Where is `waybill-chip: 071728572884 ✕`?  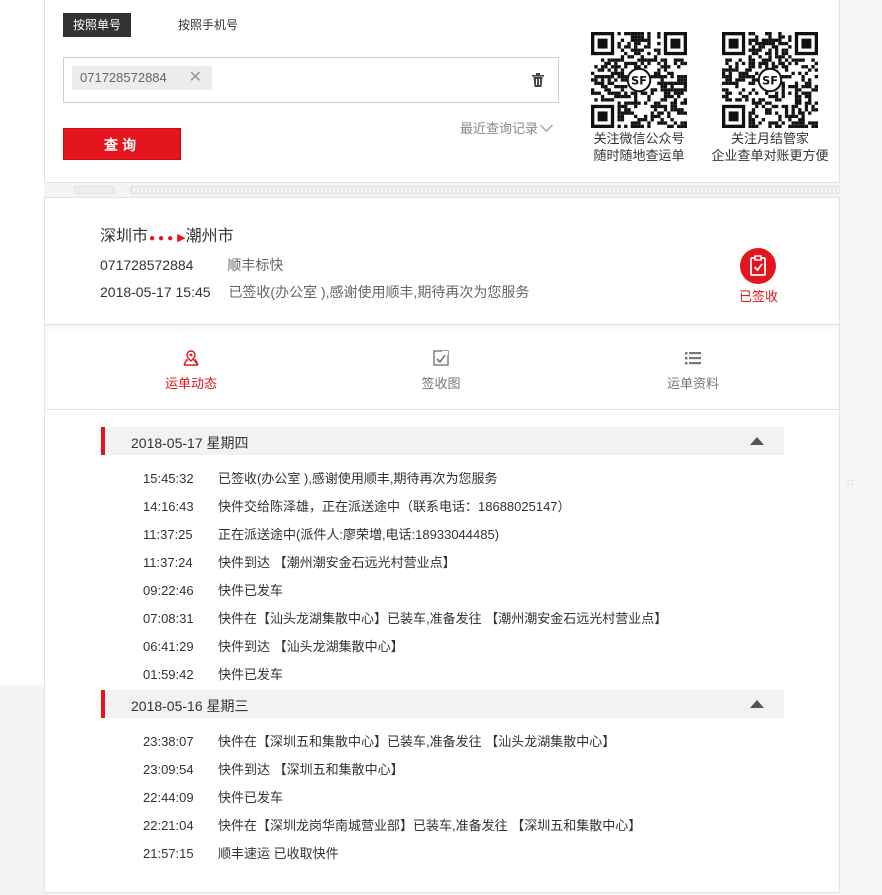 waybill-chip: 071728572884 ✕ is located at coordinates (142, 78).